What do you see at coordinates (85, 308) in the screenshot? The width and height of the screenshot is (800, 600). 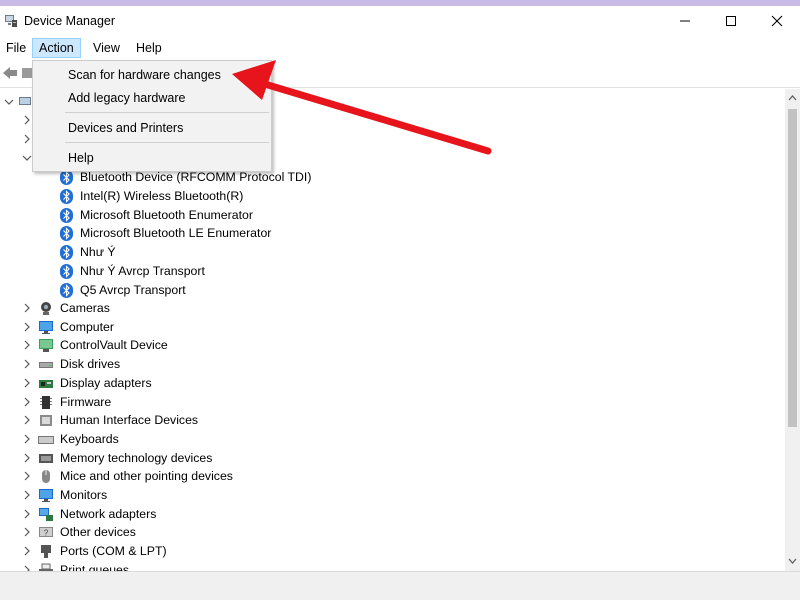 I see `tree-item-label: Cameras` at bounding box center [85, 308].